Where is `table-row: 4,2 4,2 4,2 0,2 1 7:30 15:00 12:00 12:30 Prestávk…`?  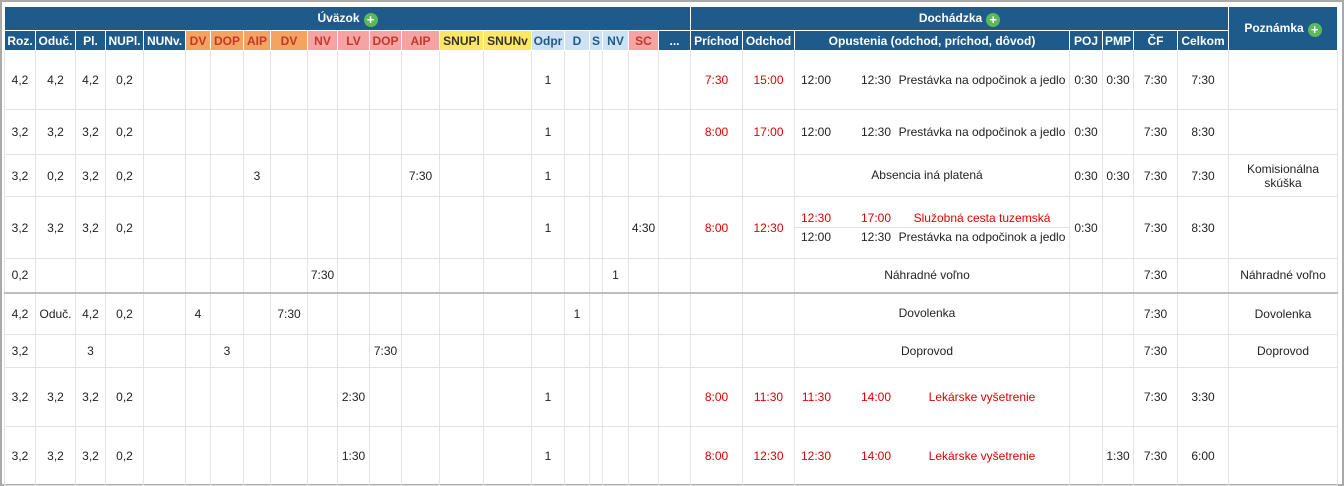
table-row: 4,2 4,2 4,2 0,2 1 7:30 15:00 12:00 12:30 Prestávk… is located at coordinates (671, 80).